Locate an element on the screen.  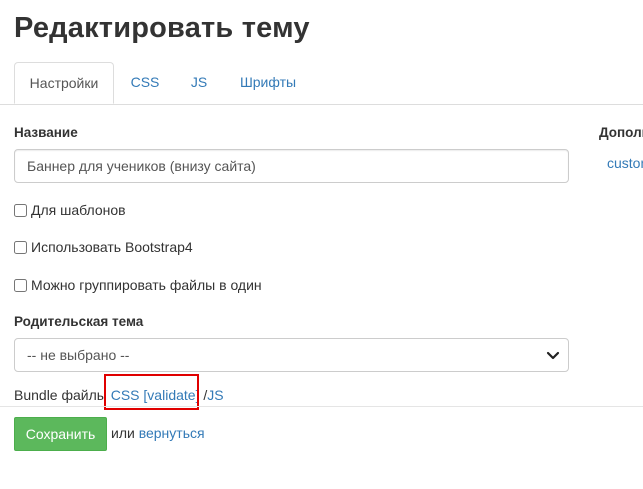
bundle-js-link: JS is located at coordinates (215, 395).